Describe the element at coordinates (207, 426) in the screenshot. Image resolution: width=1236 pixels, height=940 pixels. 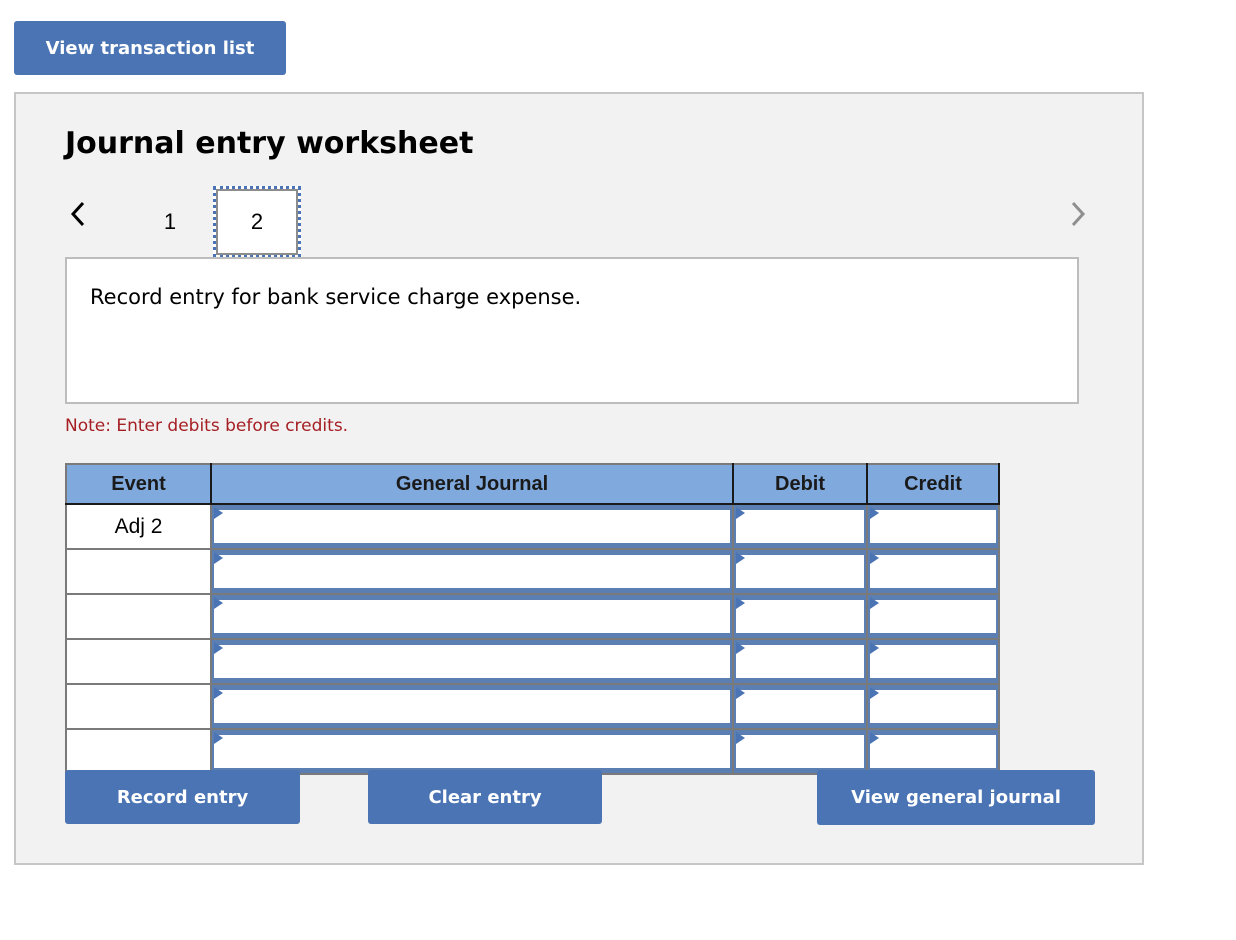
I see `debits-credits-note: Note: Enter debits before credits.` at that location.